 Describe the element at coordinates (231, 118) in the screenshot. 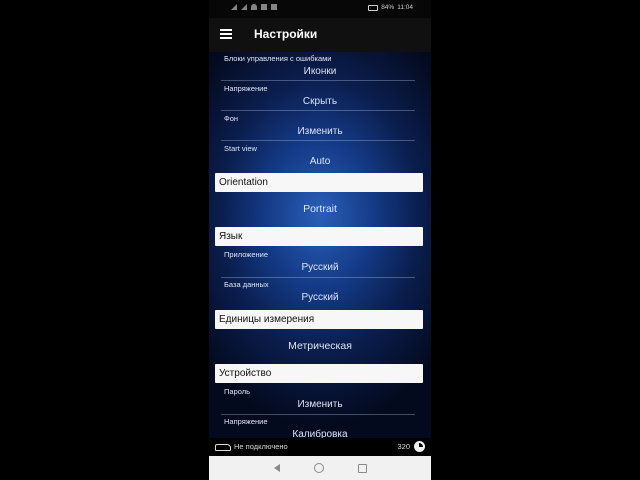

I see `setting-label: Фон` at that location.